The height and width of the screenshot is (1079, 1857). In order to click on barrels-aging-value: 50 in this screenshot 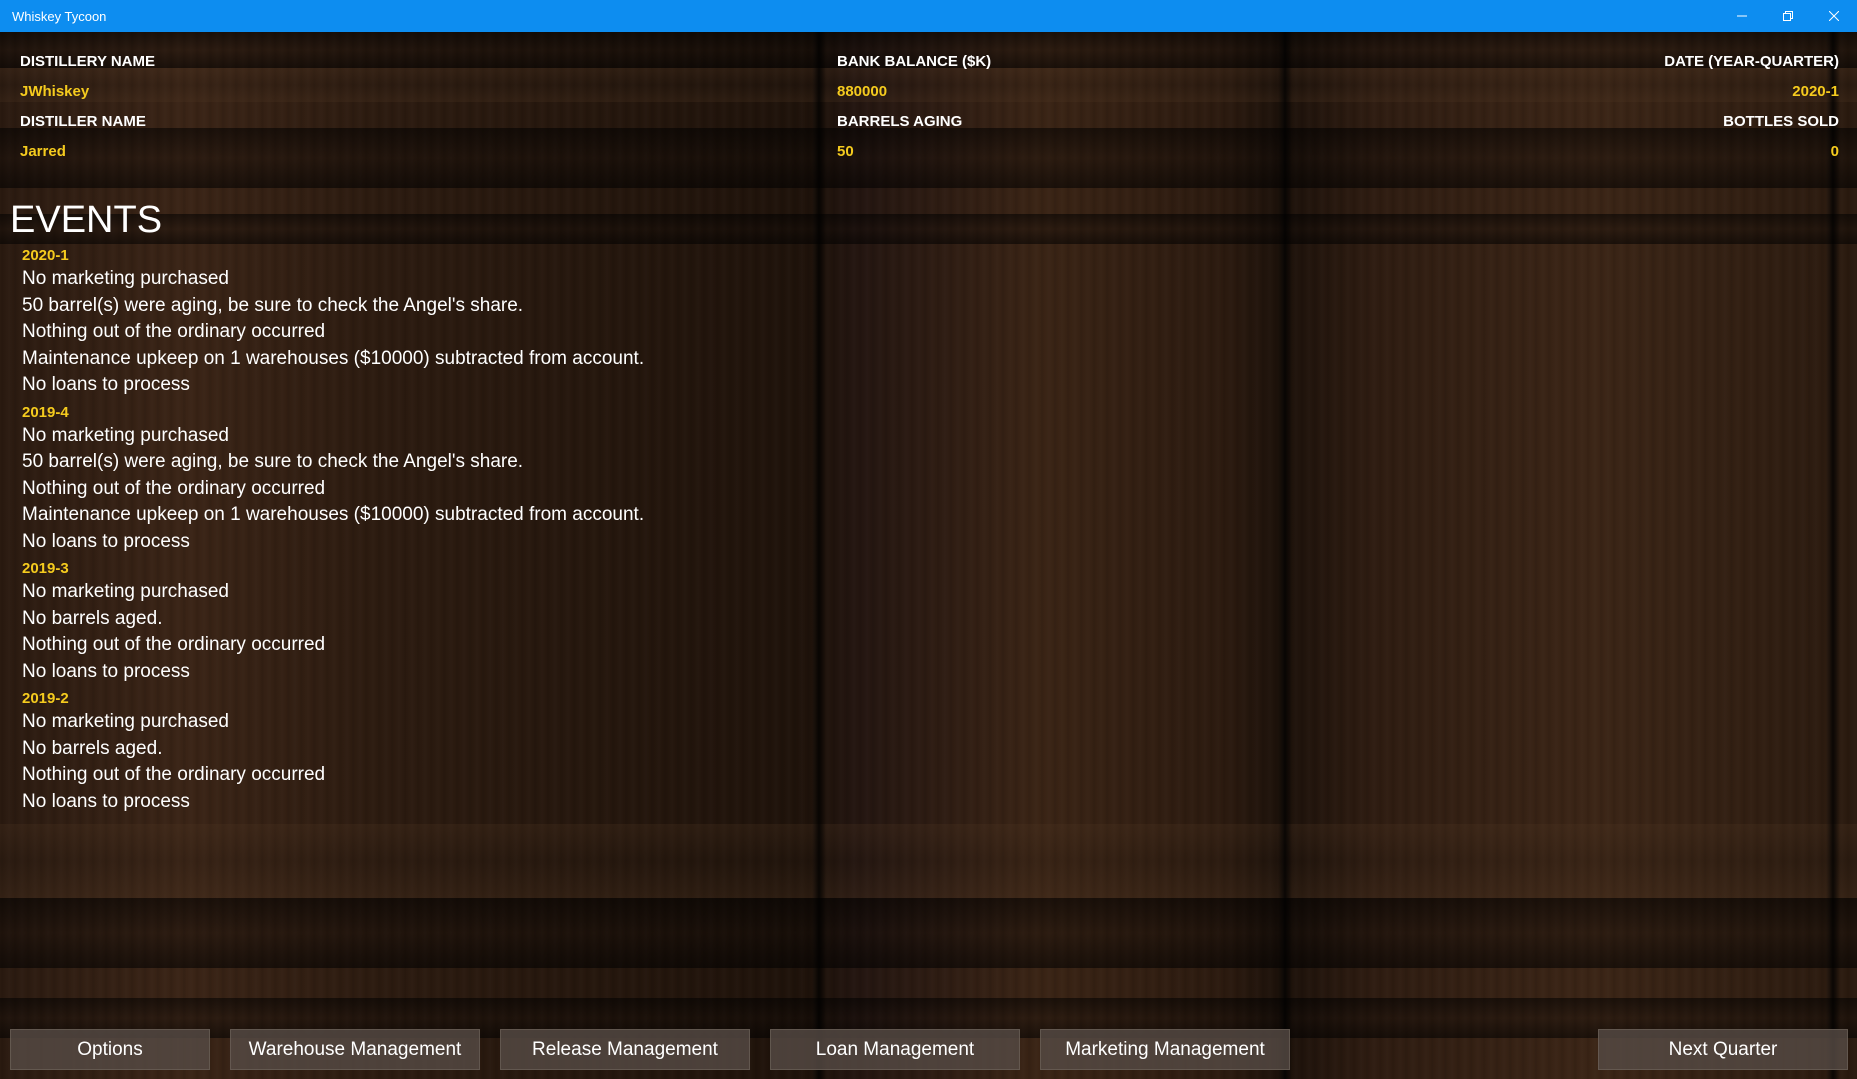, I will do `click(845, 151)`.